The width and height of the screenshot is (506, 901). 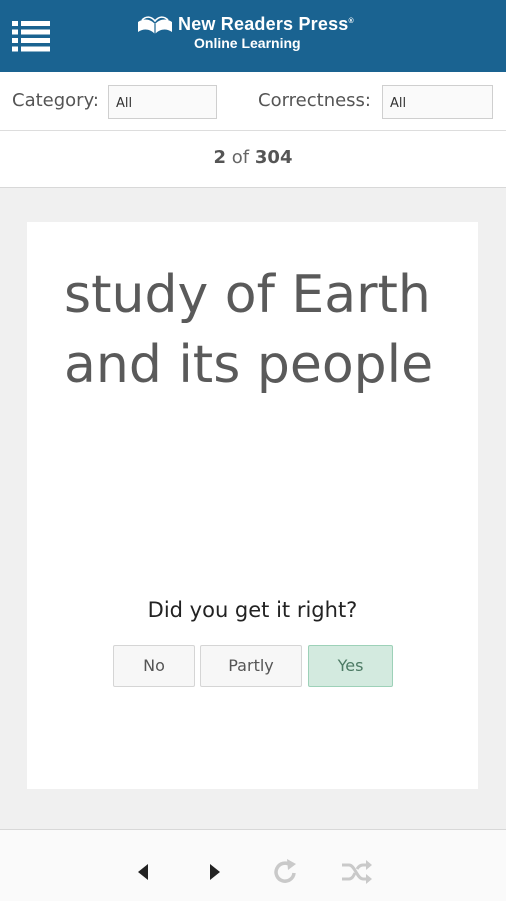 I want to click on redo-icon, so click(x=285, y=871).